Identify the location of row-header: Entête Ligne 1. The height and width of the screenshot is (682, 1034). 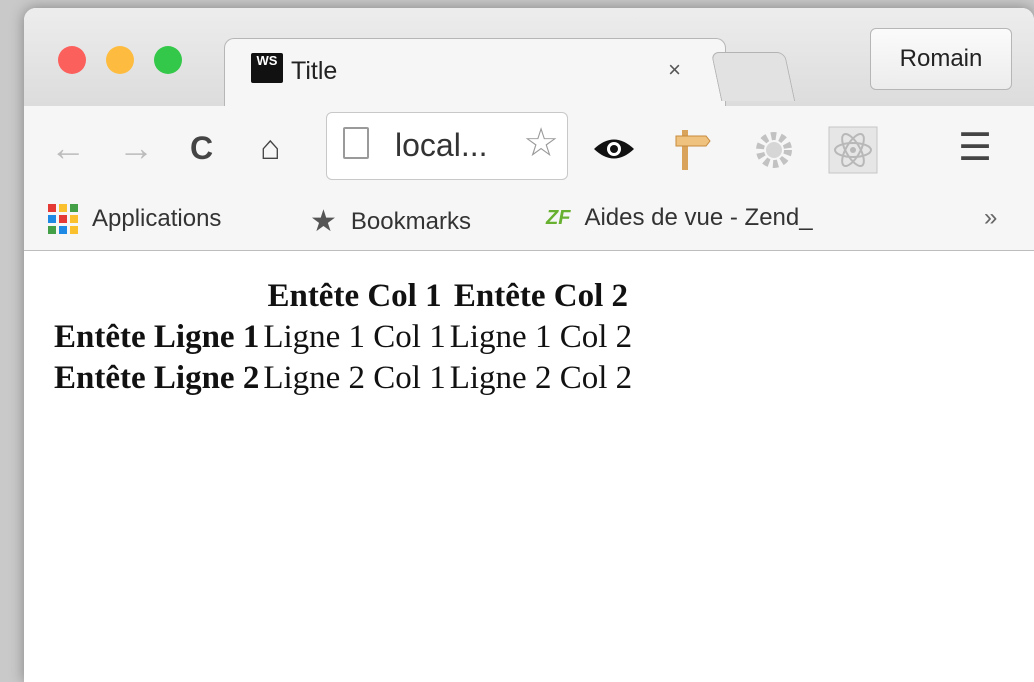
(157, 337).